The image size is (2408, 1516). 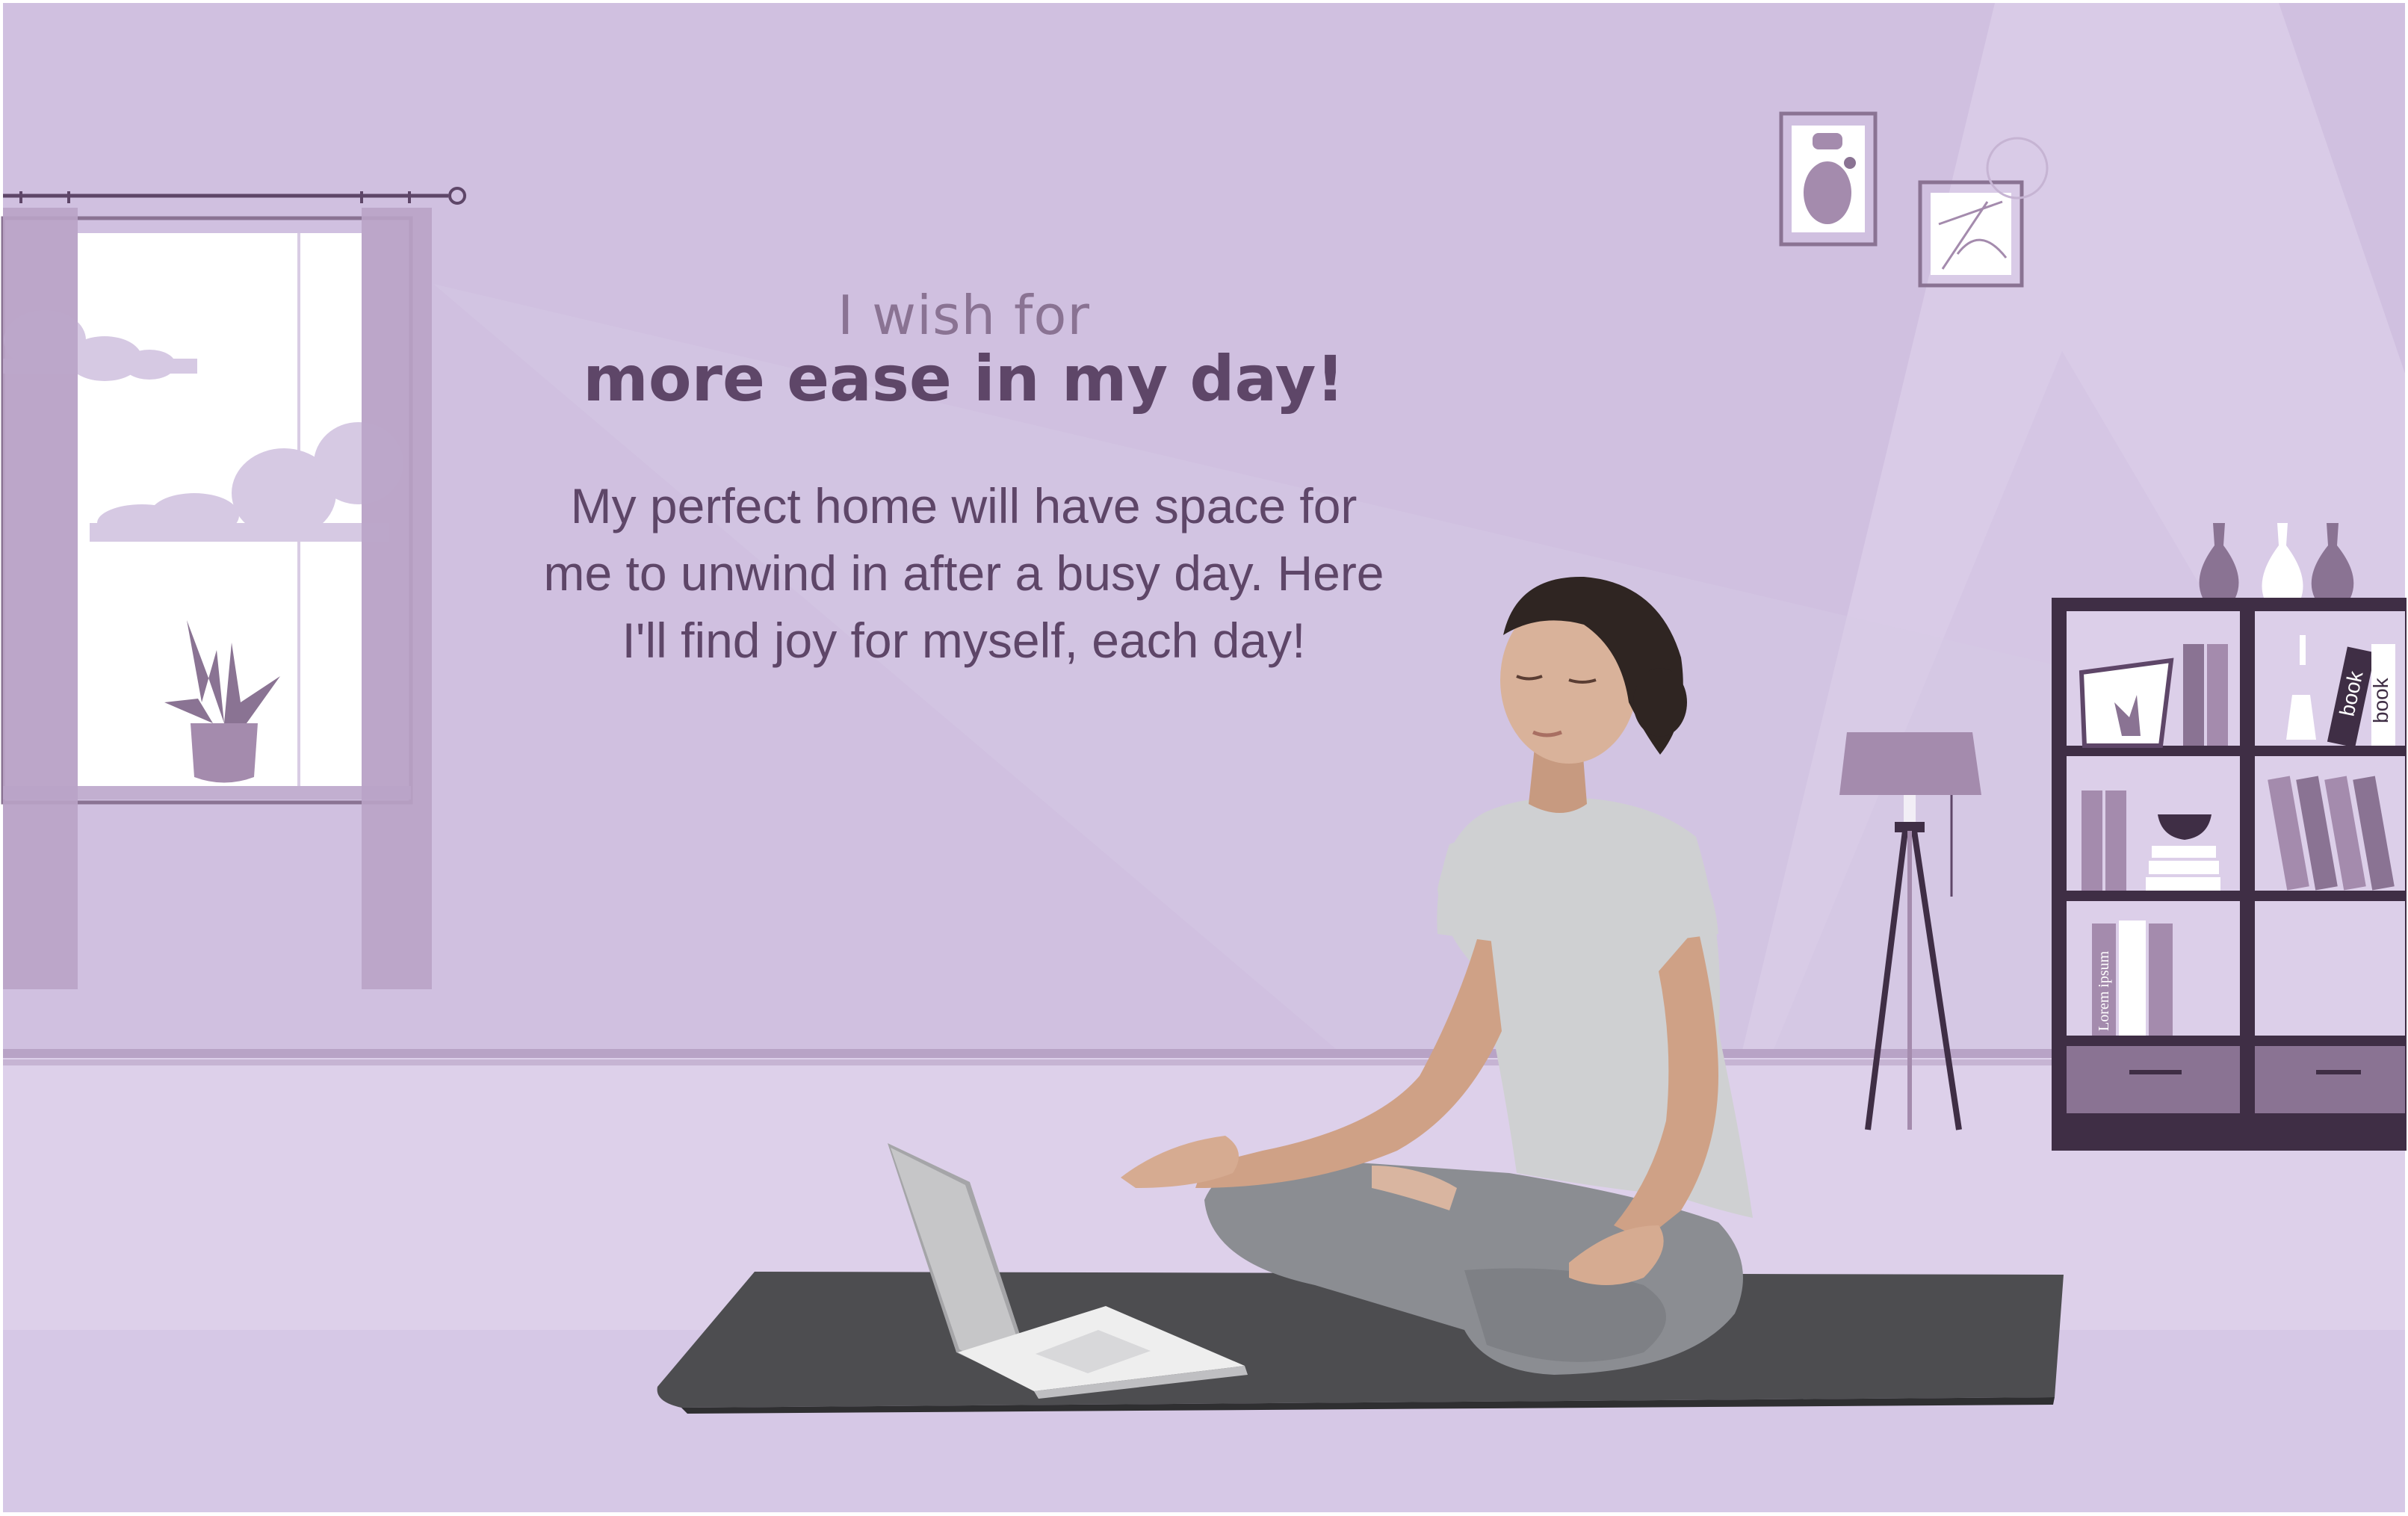 I want to click on bookshelf: book book Lorem ipsum, so click(x=2230, y=837).